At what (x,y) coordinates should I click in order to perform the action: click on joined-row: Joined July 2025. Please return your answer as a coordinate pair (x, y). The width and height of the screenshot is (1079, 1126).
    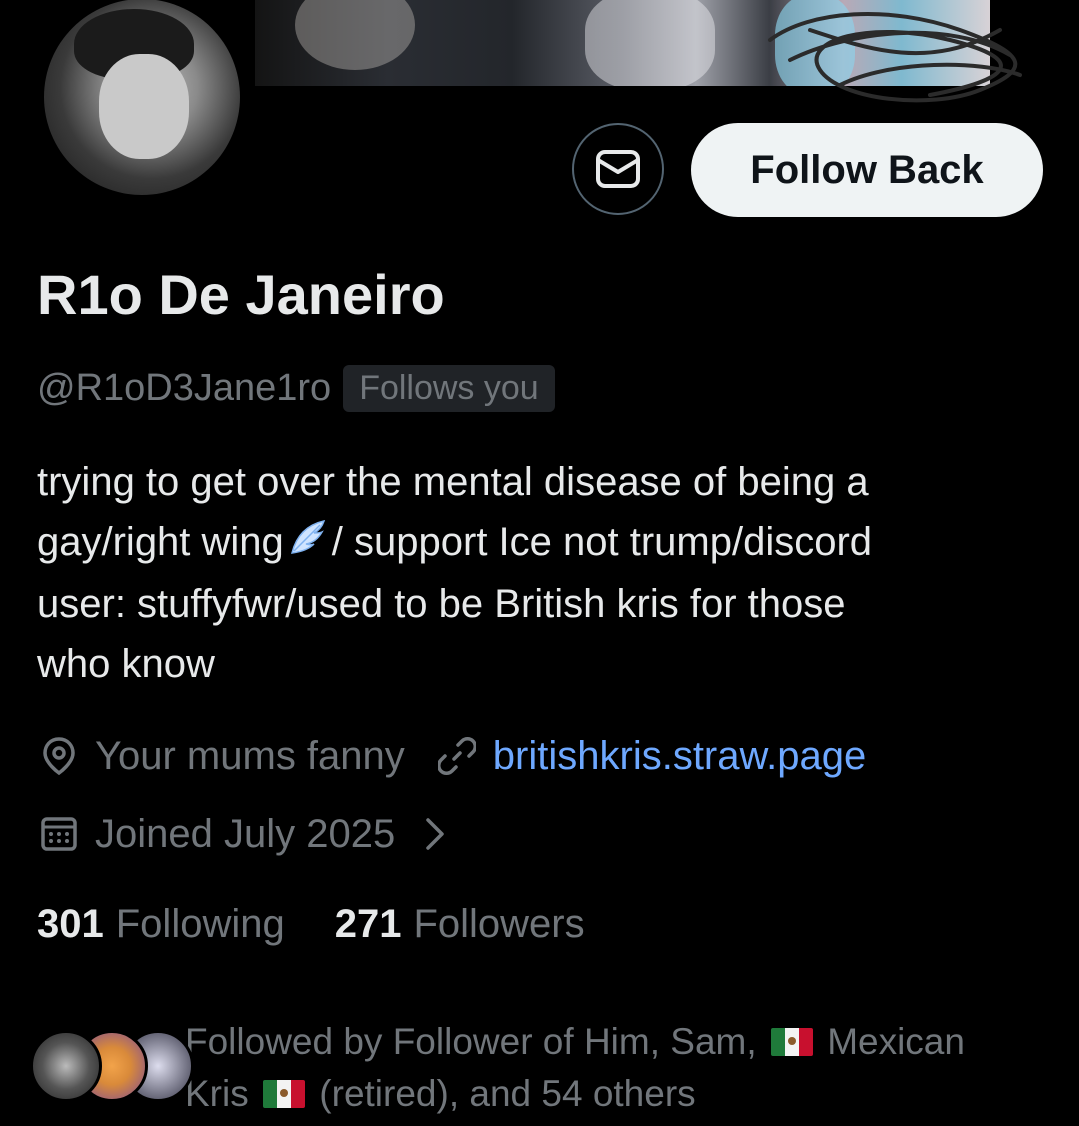
    Looking at the image, I should click on (254, 834).